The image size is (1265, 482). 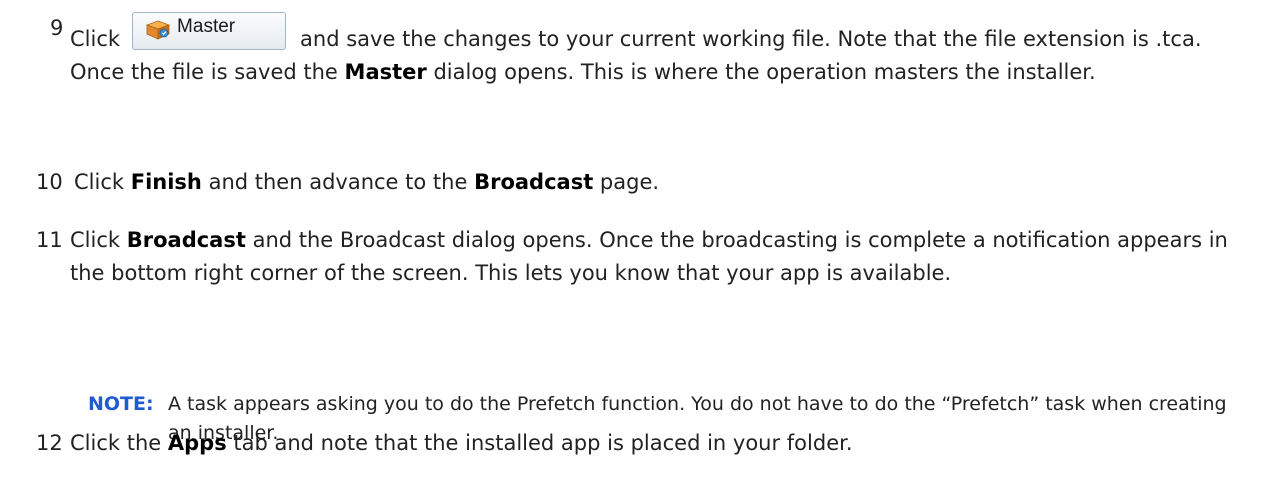 What do you see at coordinates (121, 404) in the screenshot?
I see `note-label: NOTE:` at bounding box center [121, 404].